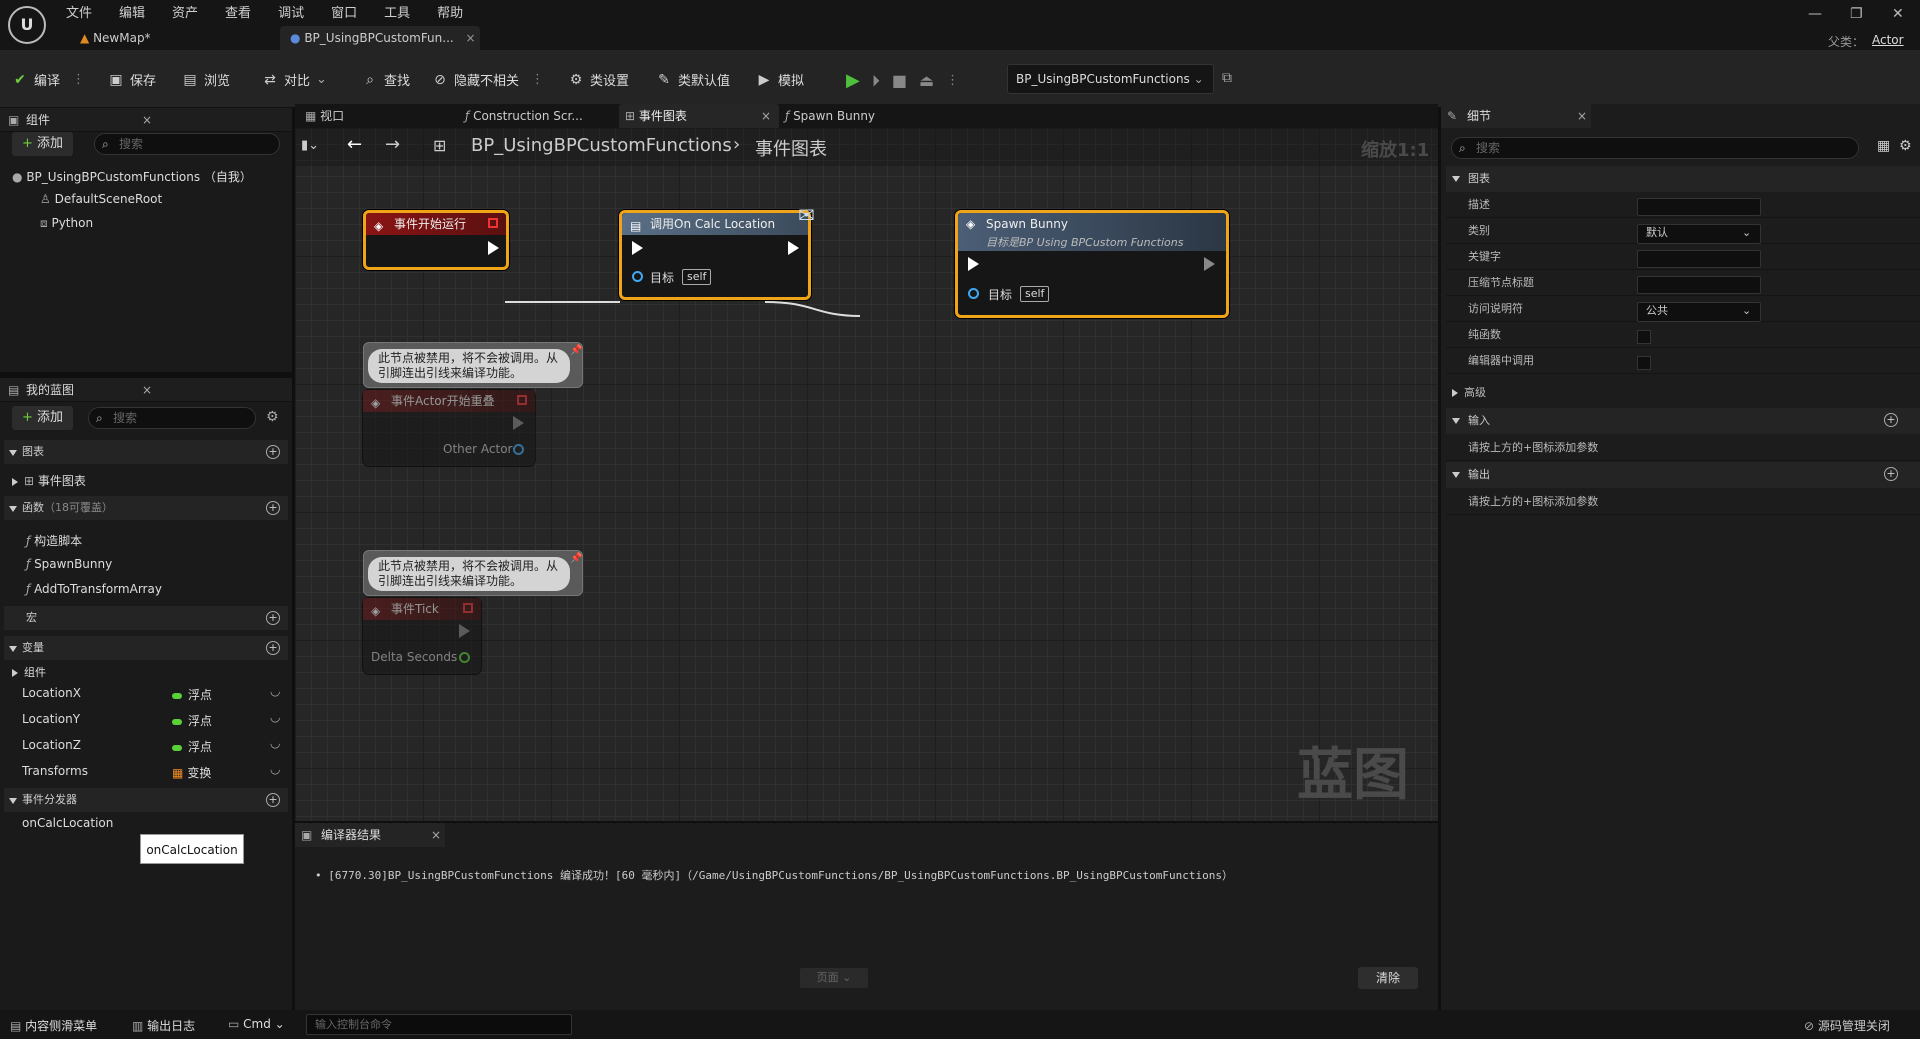 Image resolution: width=1920 pixels, height=1039 pixels. Describe the element at coordinates (1683, 475) in the screenshot. I see `details-section-outputs: 输出 +` at that location.